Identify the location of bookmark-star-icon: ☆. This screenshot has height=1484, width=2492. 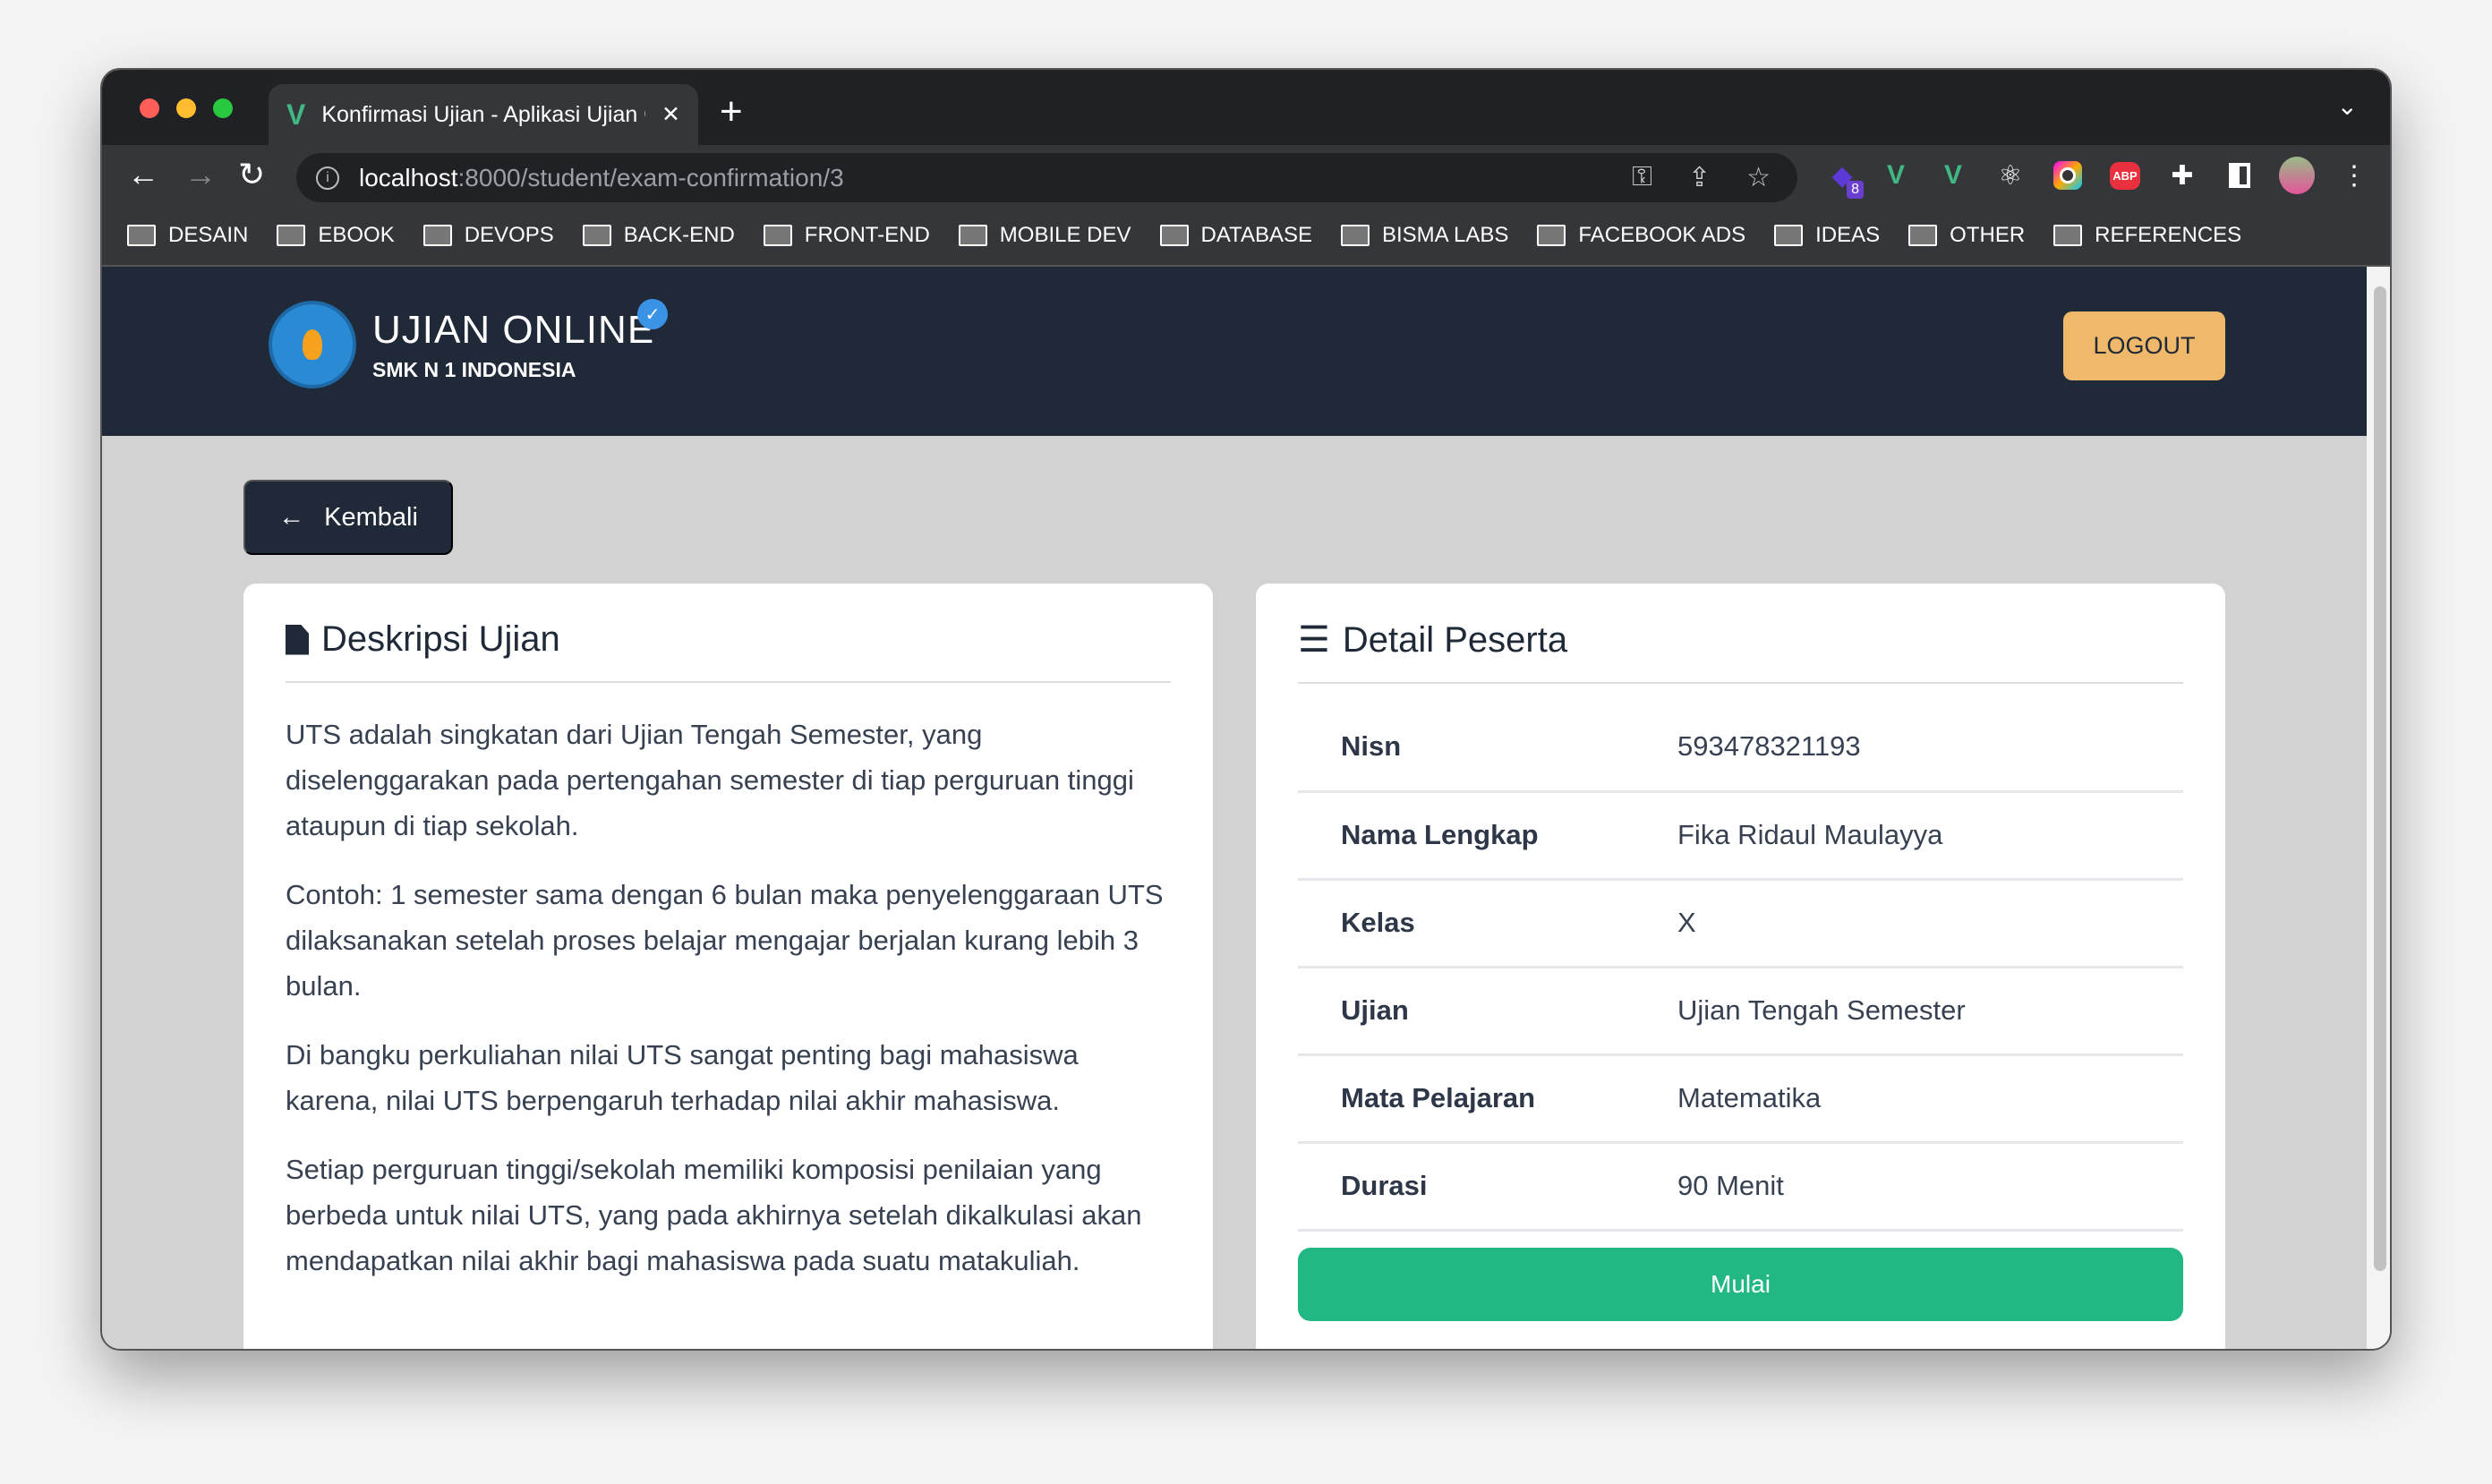
(1758, 177).